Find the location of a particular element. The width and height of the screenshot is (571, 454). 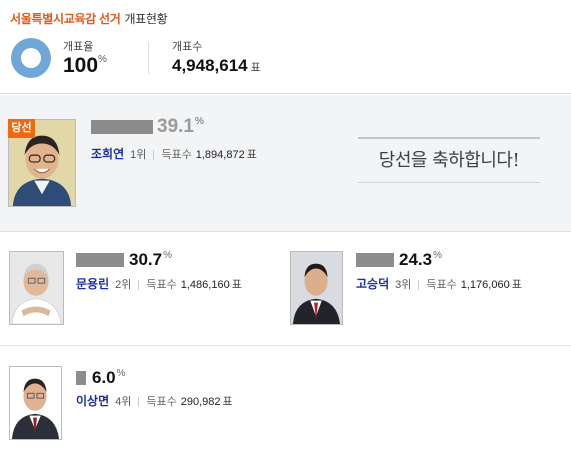

title-suffix: 개표현황 is located at coordinates (146, 19).